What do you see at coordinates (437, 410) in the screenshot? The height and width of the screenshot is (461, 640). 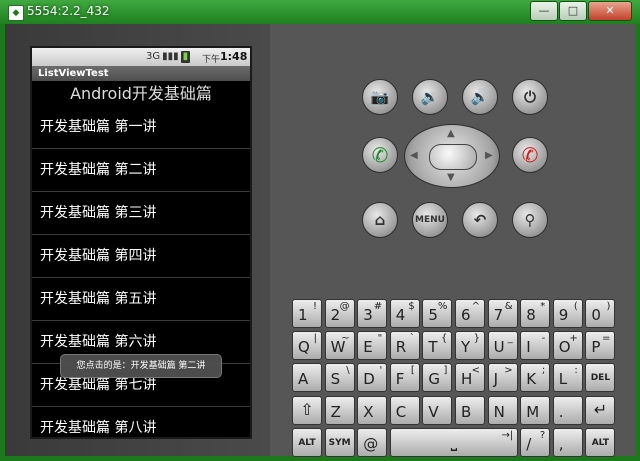 I see `key-4: V` at bounding box center [437, 410].